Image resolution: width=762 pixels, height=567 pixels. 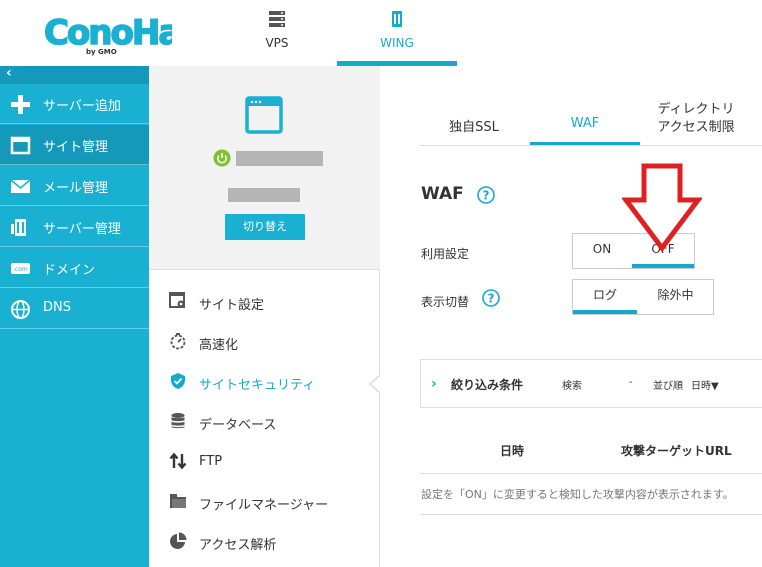 I want to click on pie-chart-icon, so click(x=178, y=540).